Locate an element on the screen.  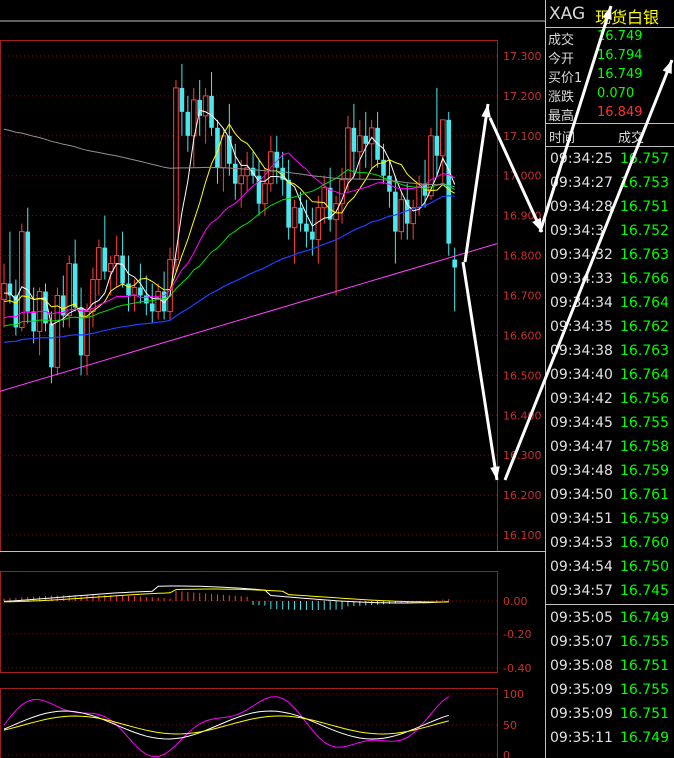
tick-row: 09:34:51 16.759 is located at coordinates (610, 520).